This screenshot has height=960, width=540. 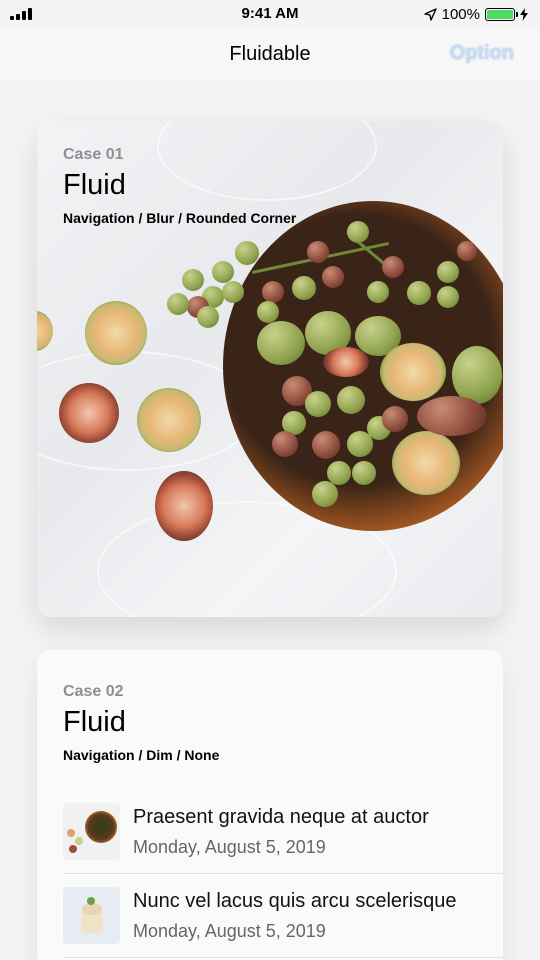 What do you see at coordinates (93, 154) in the screenshot?
I see `case-01-label: Case 01` at bounding box center [93, 154].